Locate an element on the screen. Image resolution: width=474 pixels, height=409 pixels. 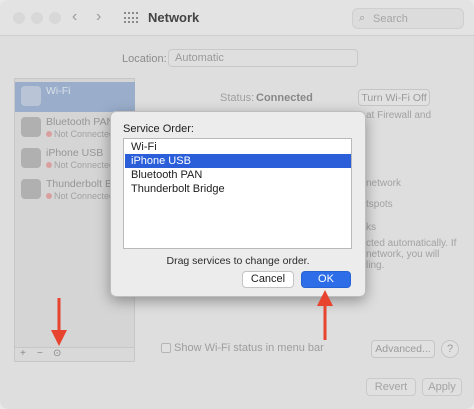
title-bar: ‹ › Network ⌕ Search is located at coordinates (237, 18).